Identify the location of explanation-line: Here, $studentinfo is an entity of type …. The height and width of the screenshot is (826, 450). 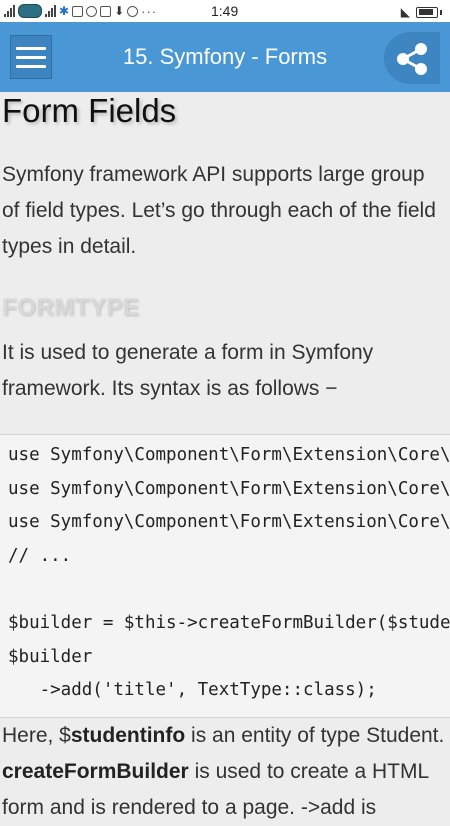
(223, 735).